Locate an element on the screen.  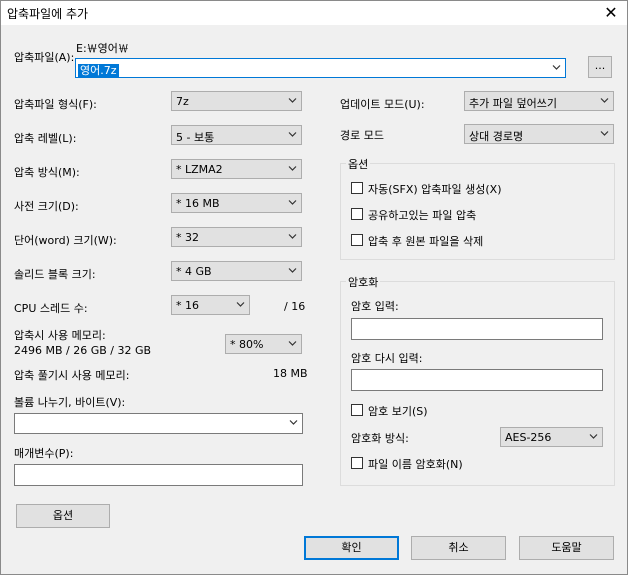
solid-label: 솔리드 블록 크기: is located at coordinates (55, 274).